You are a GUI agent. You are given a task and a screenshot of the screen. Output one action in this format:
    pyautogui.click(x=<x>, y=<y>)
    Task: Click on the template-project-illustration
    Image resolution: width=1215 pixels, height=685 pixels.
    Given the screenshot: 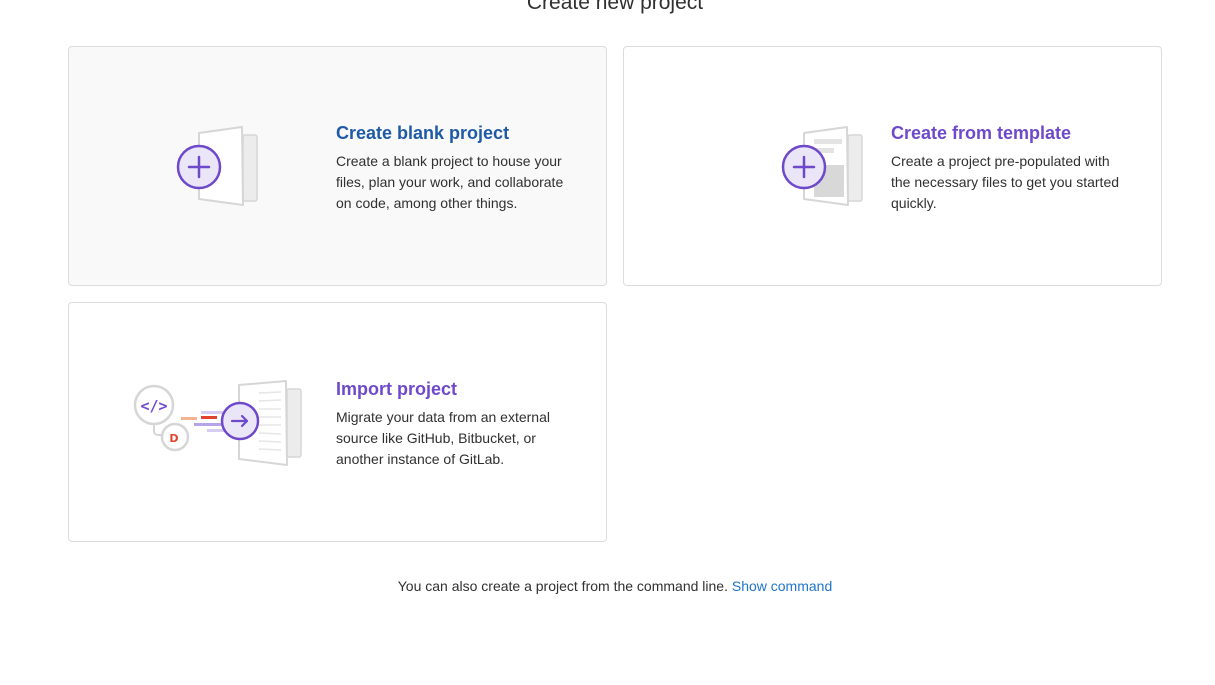 What is the action you would take?
    pyautogui.click(x=774, y=167)
    